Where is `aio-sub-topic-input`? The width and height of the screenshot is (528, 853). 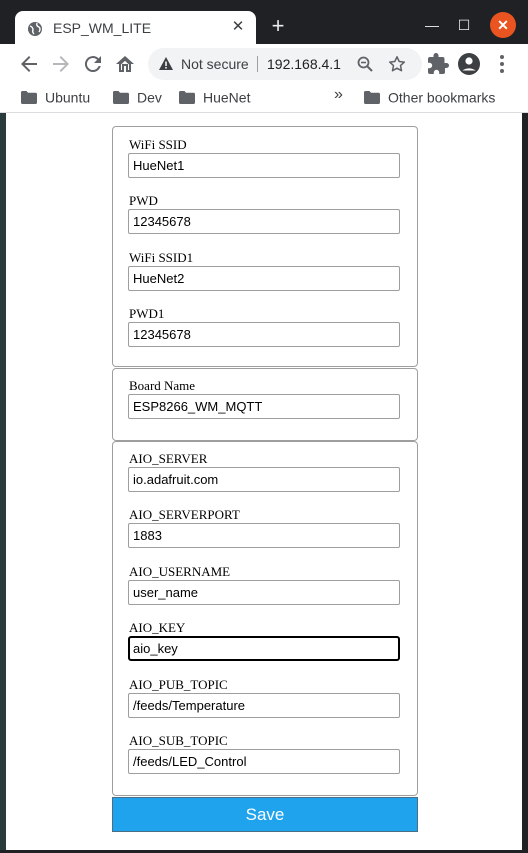 aio-sub-topic-input is located at coordinates (264, 761).